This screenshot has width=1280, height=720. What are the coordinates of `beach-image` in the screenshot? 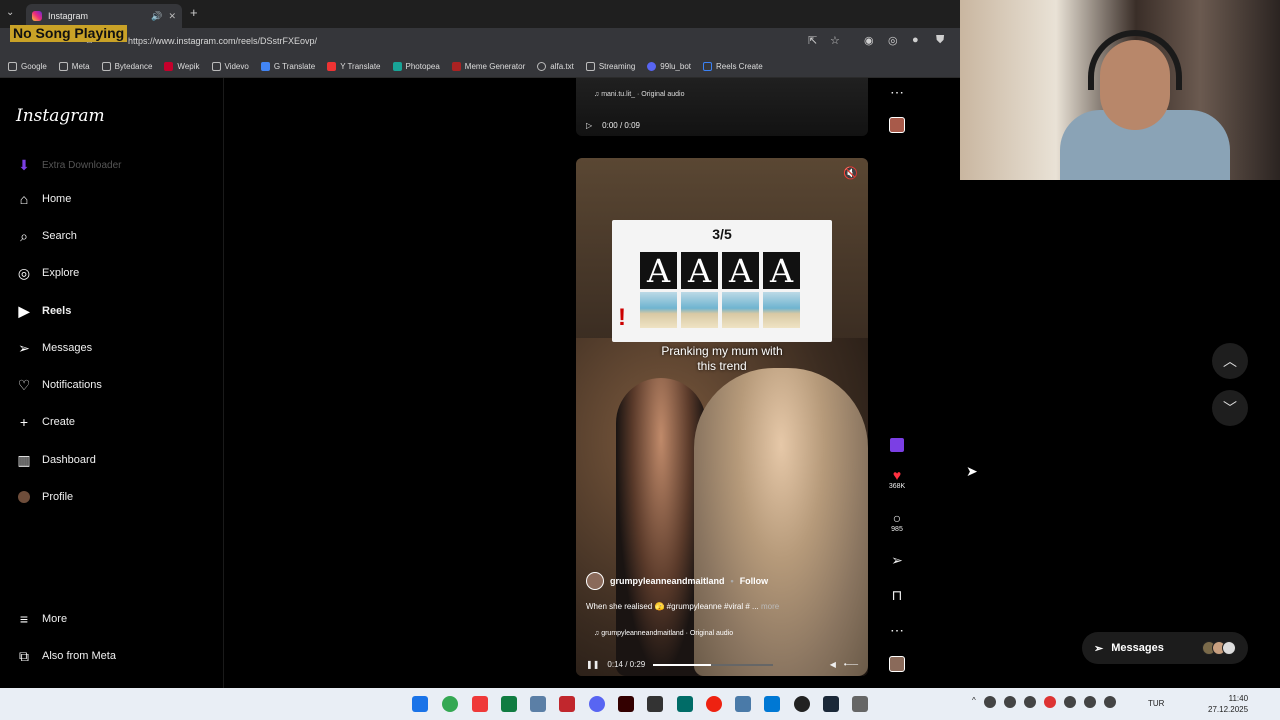 It's located at (658, 310).